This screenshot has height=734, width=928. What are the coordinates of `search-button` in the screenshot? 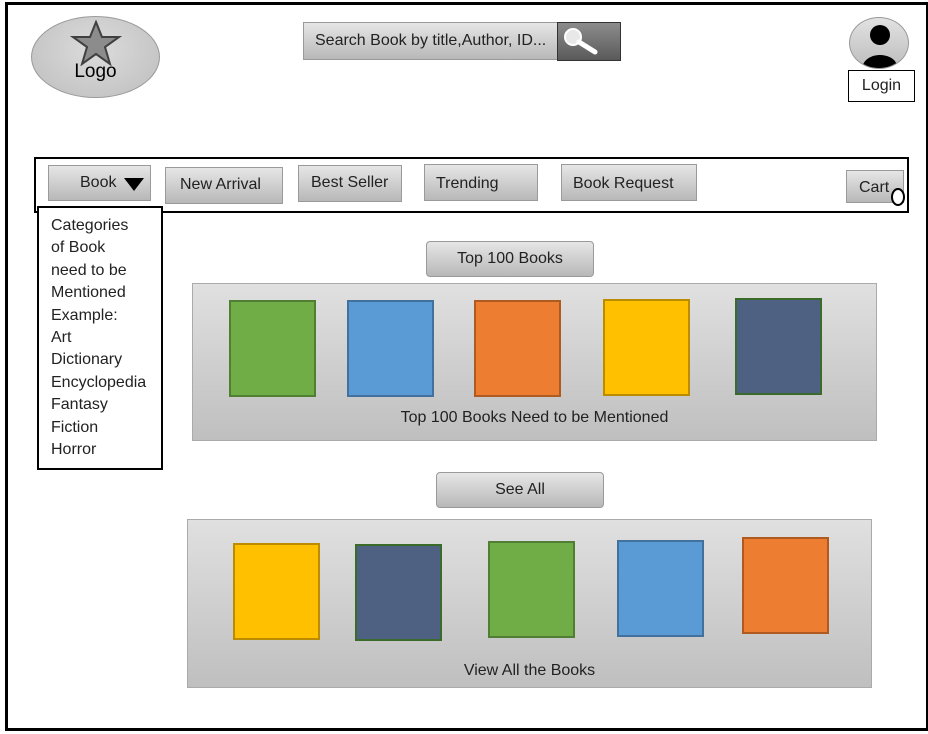 It's located at (589, 41).